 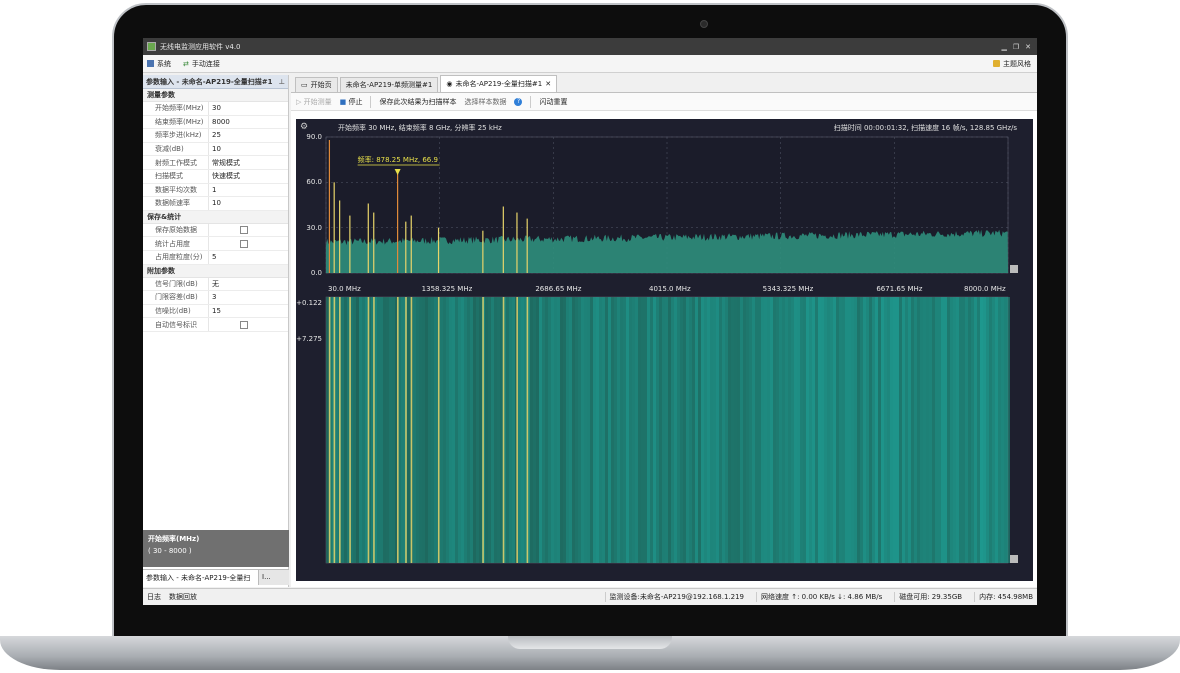 What do you see at coordinates (176, 230) in the screenshot?
I see `param-key: 保存原始数据` at bounding box center [176, 230].